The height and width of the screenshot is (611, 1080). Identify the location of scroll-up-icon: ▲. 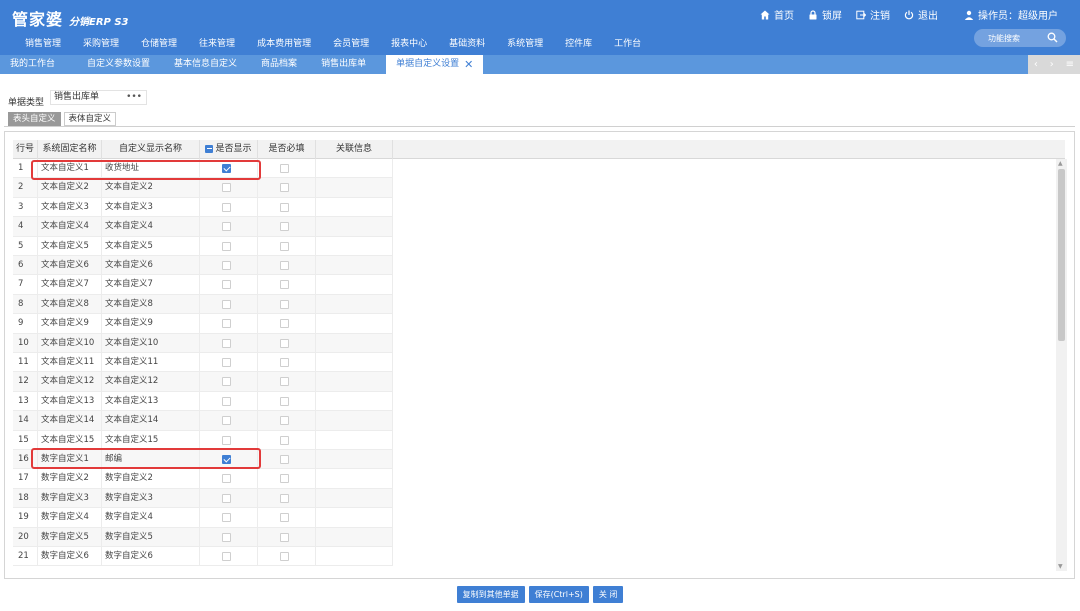
(1060, 163).